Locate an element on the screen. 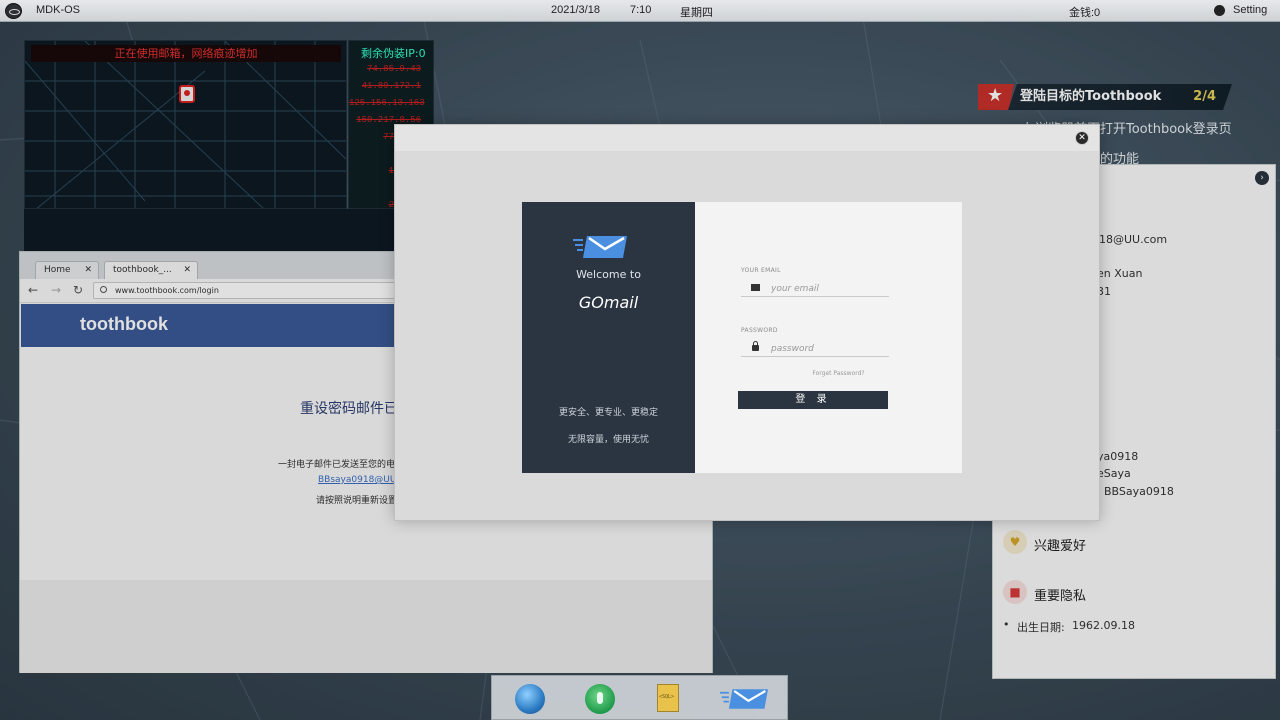 This screenshot has width=1280, height=720. top-bar: MDK-OS 2021/3/18 7:10 星期四 金钱:0 Setting is located at coordinates (640, 11).